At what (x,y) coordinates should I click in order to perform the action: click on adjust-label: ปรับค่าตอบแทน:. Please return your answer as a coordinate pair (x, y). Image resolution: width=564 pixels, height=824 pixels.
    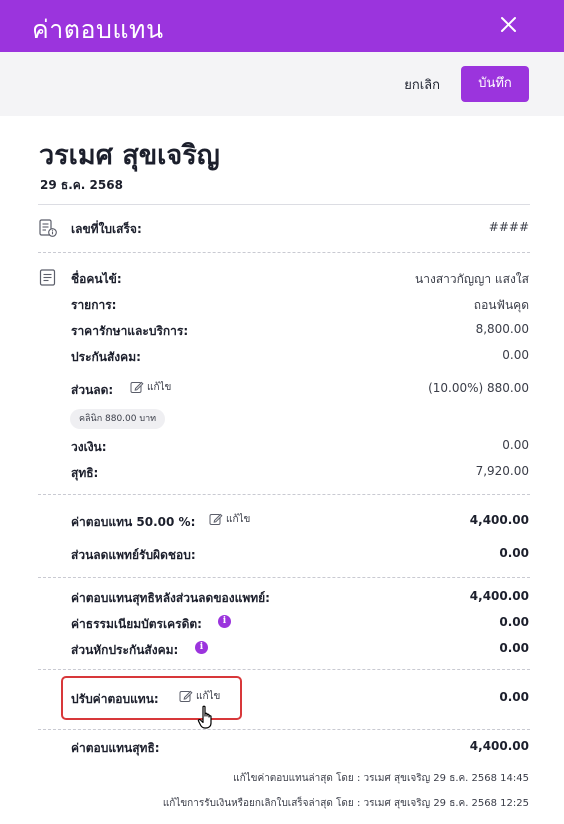
    Looking at the image, I should click on (115, 699).